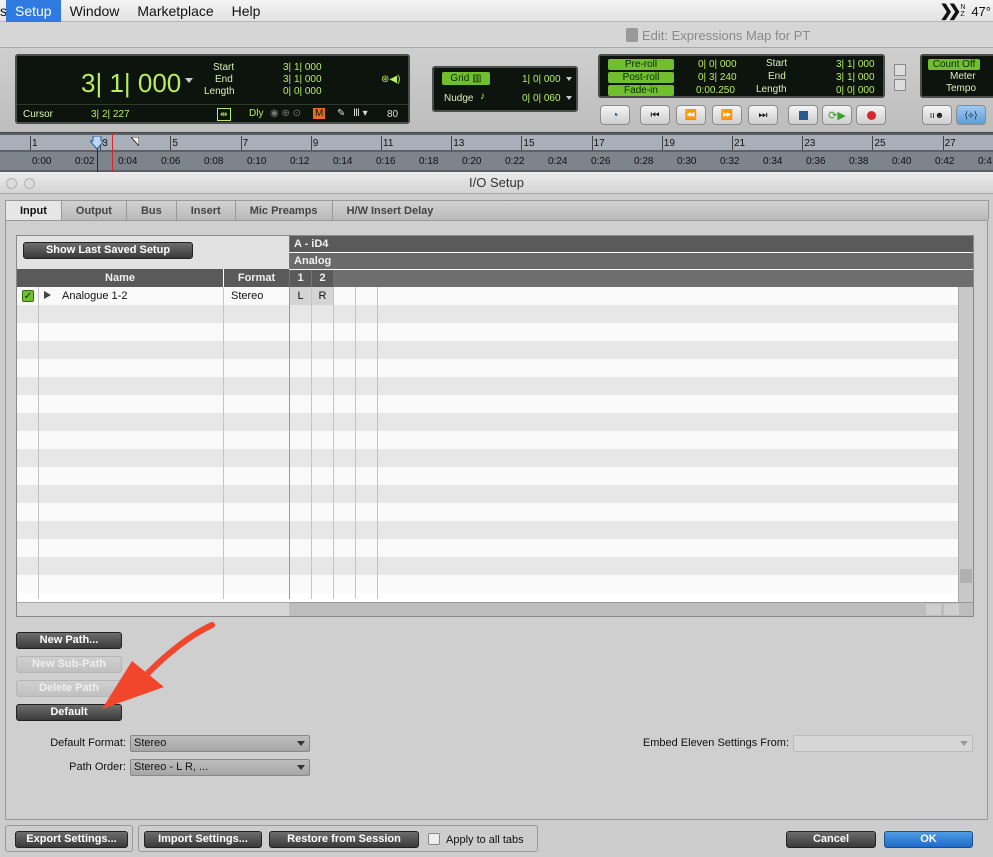 This screenshot has width=993, height=857. What do you see at coordinates (205, 210) in the screenshot?
I see `tab-insert: Insert` at bounding box center [205, 210].